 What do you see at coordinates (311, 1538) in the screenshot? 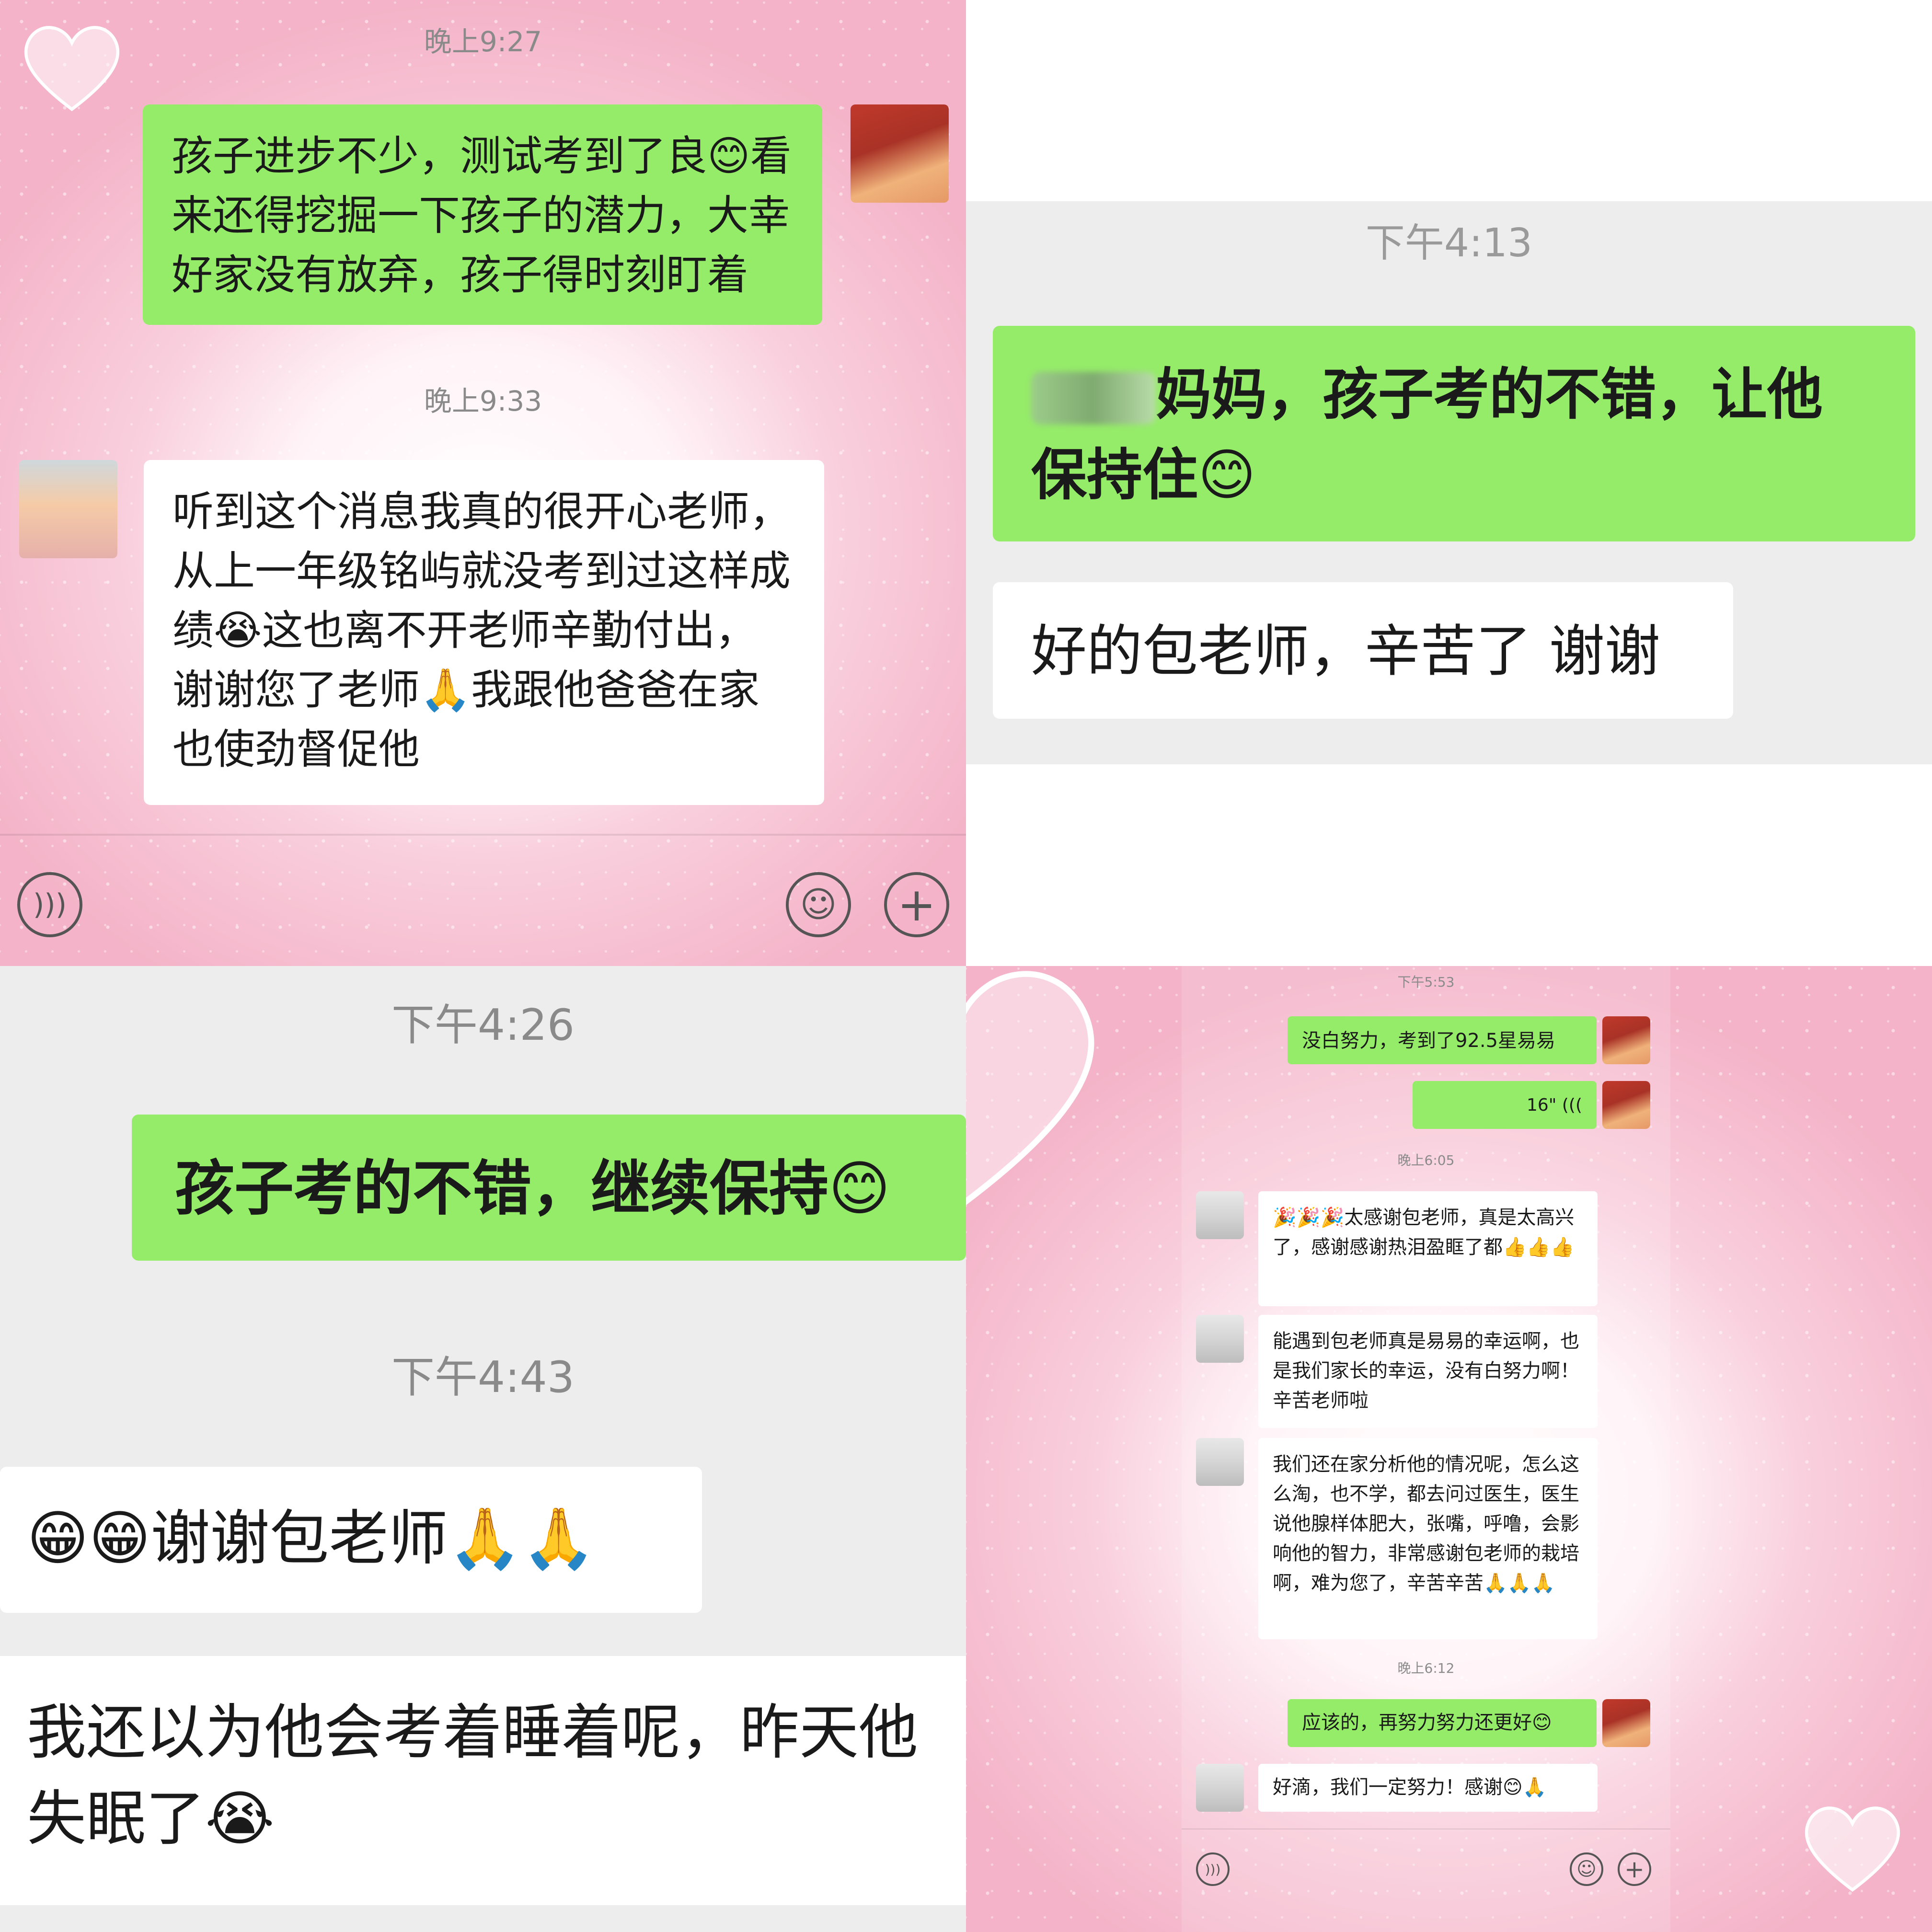
I see `message-text: 😁😁谢谢包老师🙏🙏` at bounding box center [311, 1538].